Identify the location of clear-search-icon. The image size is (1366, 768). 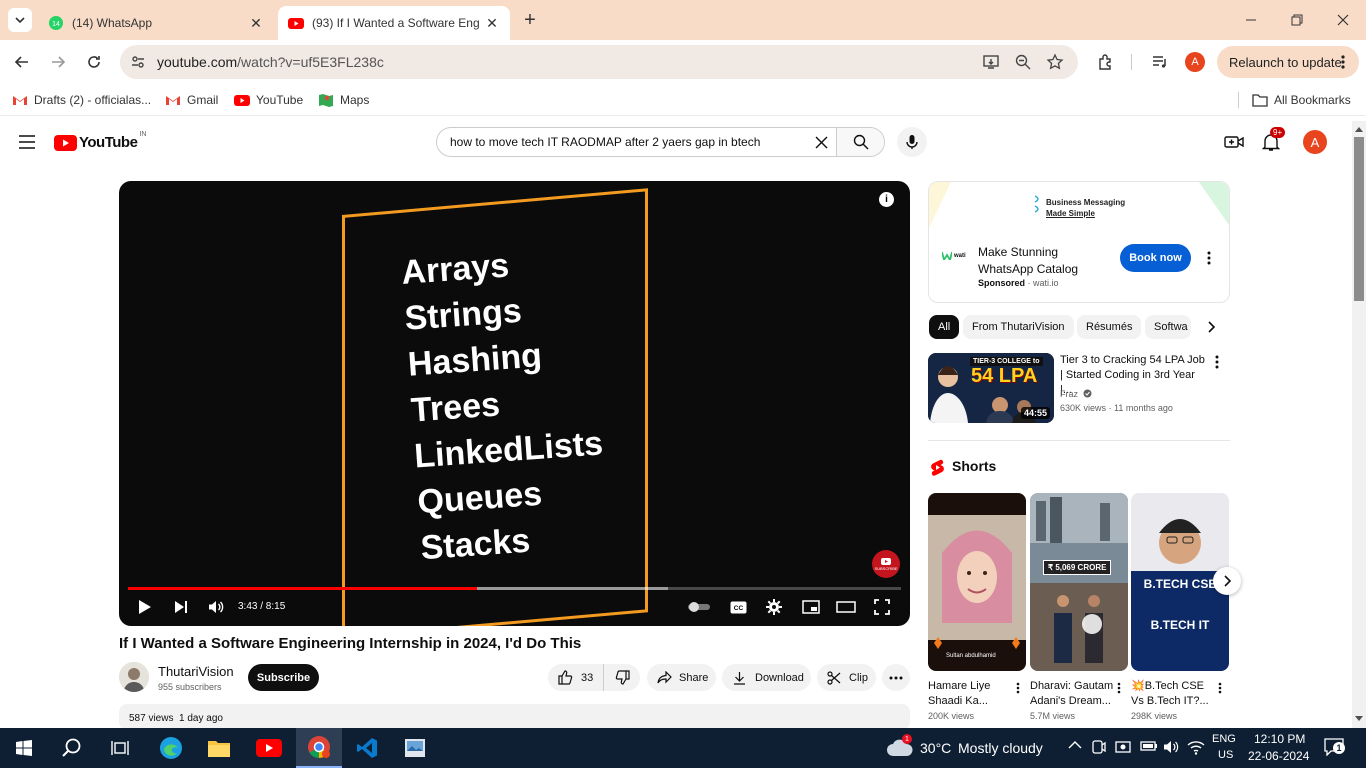
(821, 142).